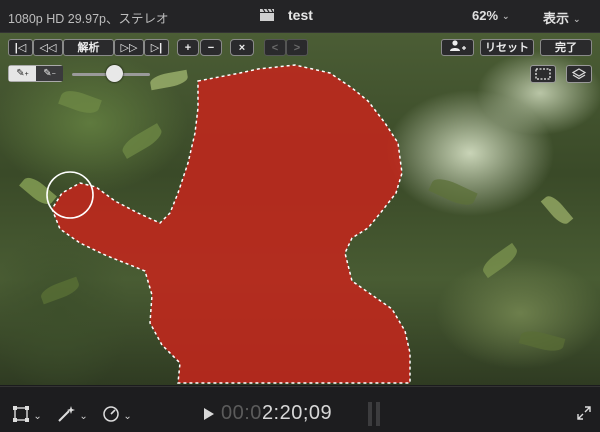 The height and width of the screenshot is (432, 600). Describe the element at coordinates (66, 414) in the screenshot. I see `magic-wand-icon` at that location.